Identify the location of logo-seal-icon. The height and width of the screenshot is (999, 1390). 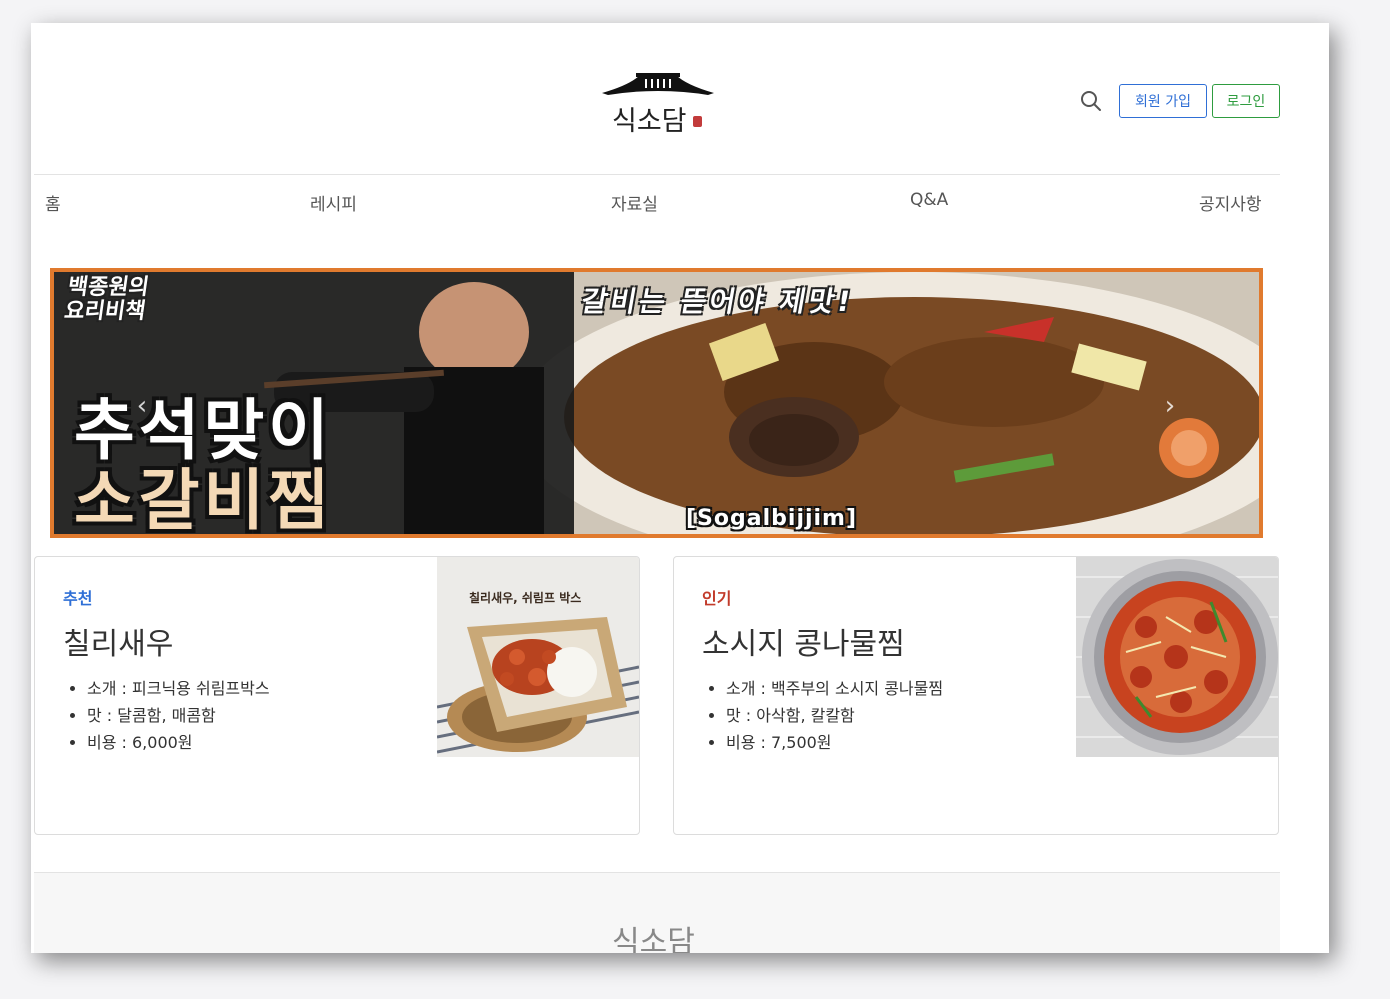
(697, 121).